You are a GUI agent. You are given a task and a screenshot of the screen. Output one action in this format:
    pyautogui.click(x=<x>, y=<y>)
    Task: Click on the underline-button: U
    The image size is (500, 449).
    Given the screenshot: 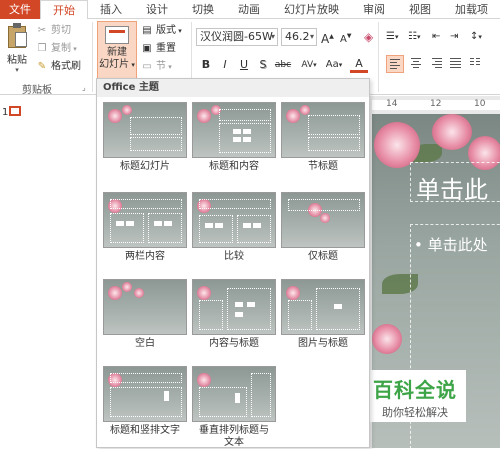 What is the action you would take?
    pyautogui.click(x=244, y=65)
    